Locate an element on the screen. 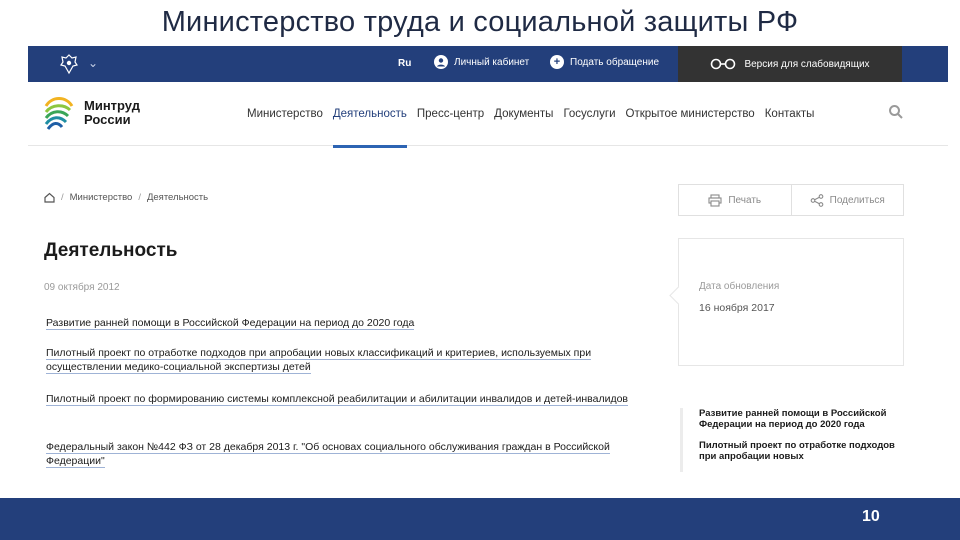 This screenshot has width=960, height=540. low-vision-label: Версия для слабовидящих is located at coordinates (807, 64).